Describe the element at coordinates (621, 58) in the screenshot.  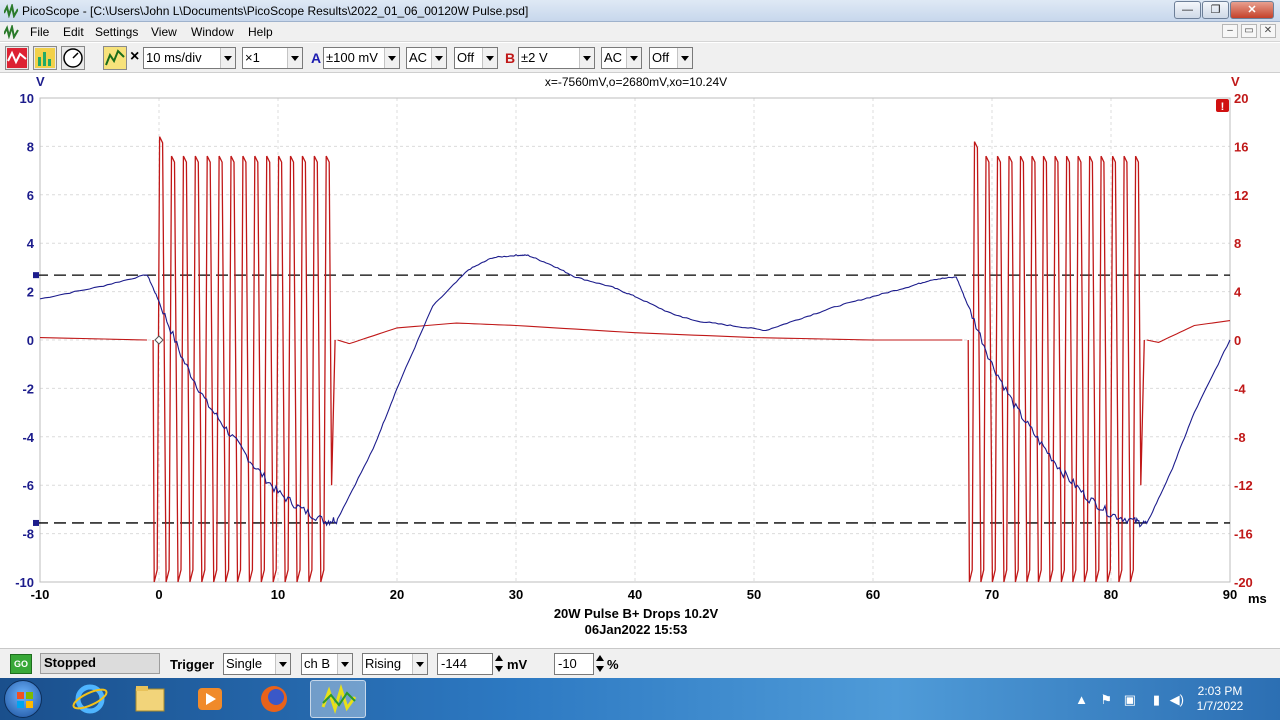
I see `channel-b-coupling-select: AC` at that location.